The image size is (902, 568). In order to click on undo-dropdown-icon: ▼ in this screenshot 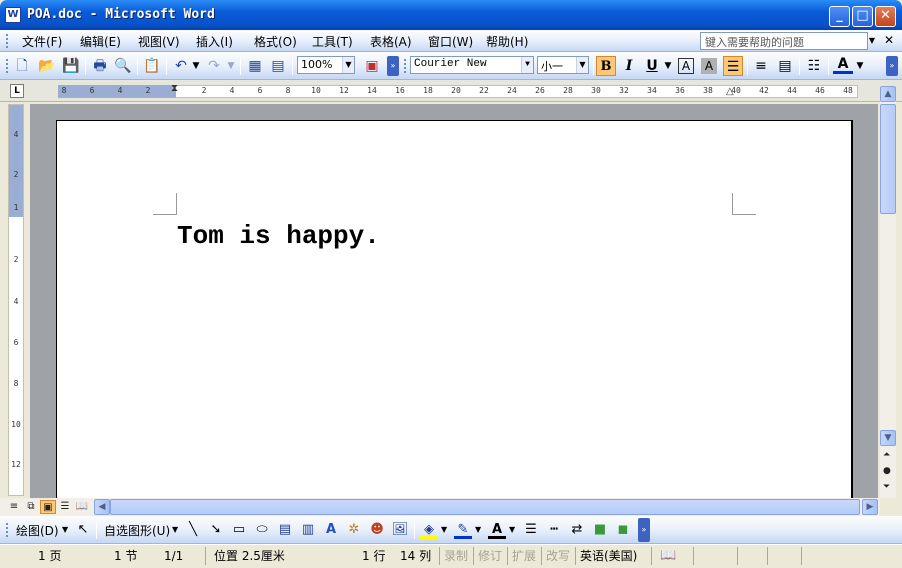, I will do `click(196, 66)`.